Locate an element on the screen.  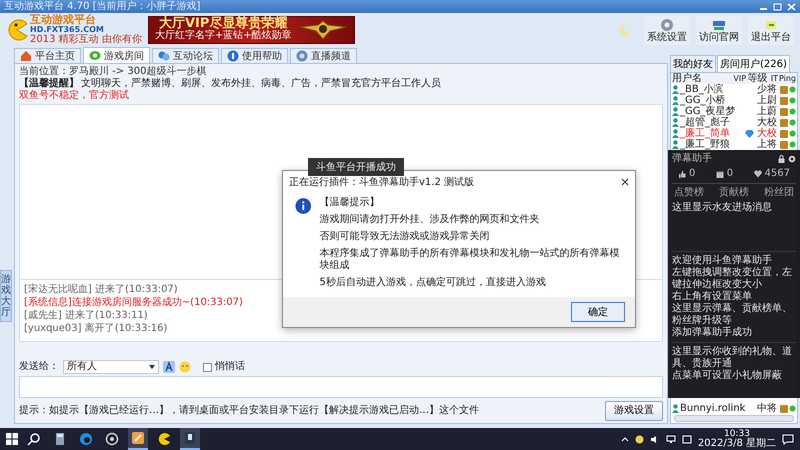
toolbar-button: 退出平台 is located at coordinates (771, 30).